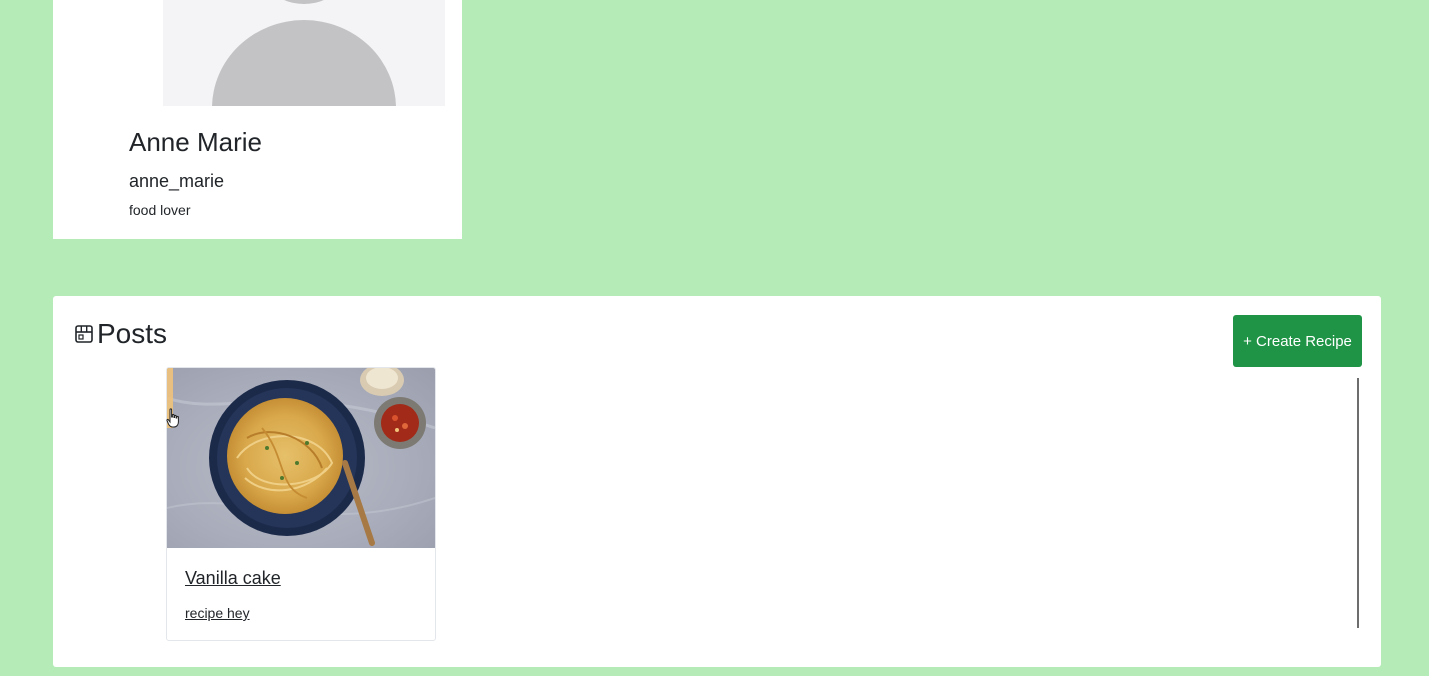  I want to click on posts-heading: Posts, so click(120, 334).